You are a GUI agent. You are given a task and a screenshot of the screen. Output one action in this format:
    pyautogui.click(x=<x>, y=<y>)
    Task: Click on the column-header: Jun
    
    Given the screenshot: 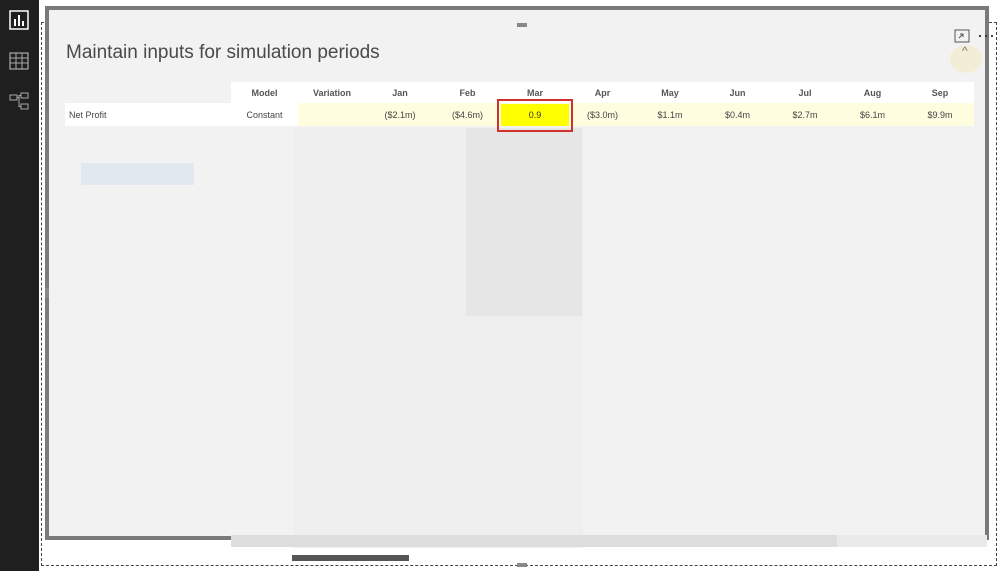 What is the action you would take?
    pyautogui.click(x=737, y=92)
    